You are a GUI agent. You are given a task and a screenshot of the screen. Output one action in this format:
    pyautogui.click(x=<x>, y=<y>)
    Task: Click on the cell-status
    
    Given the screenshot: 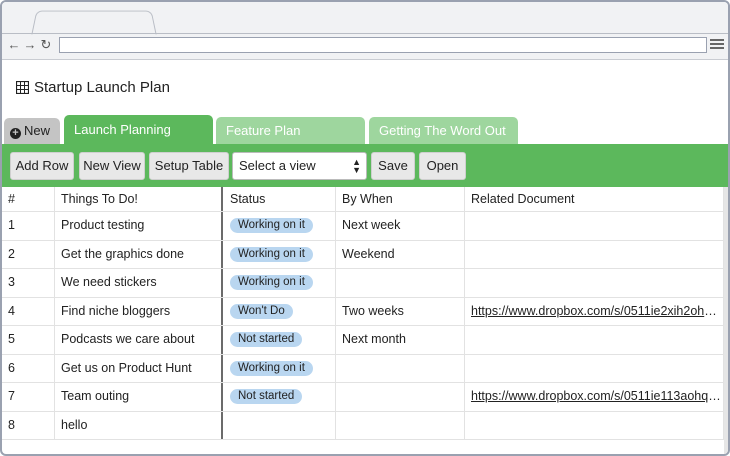 What is the action you would take?
    pyautogui.click(x=280, y=425)
    